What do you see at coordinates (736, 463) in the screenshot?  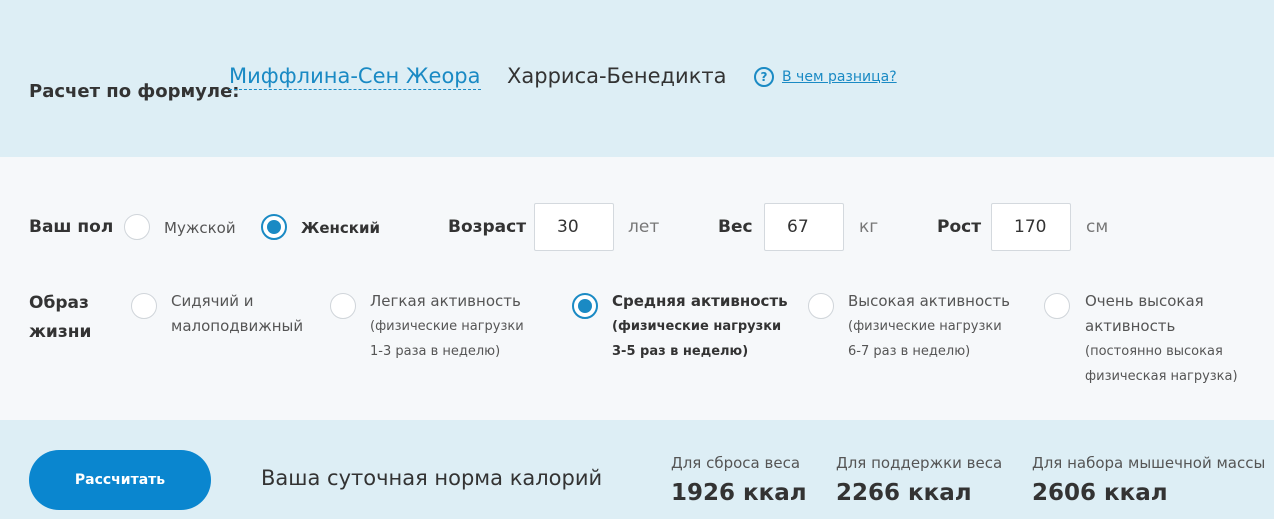 I see `result-lose-label: Для сброса веса` at bounding box center [736, 463].